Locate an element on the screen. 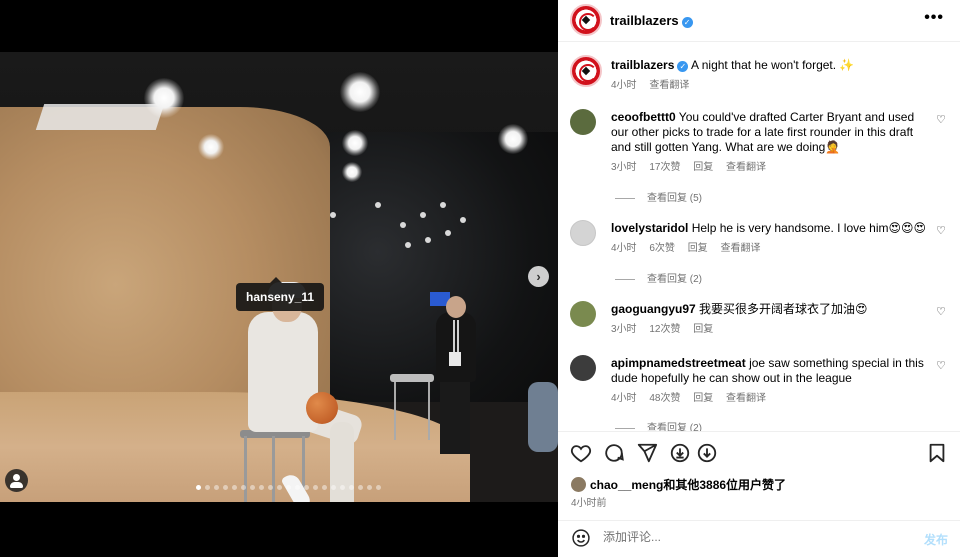 The image size is (960, 557). next-photo-button: › is located at coordinates (538, 276).